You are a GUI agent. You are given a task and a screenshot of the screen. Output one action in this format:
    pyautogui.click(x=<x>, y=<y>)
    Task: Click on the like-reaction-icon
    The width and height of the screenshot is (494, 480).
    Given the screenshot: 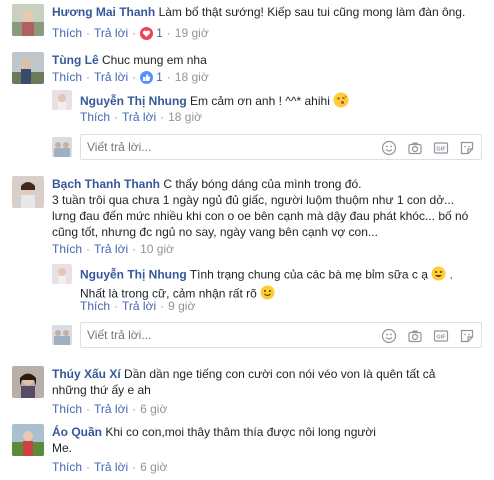 What is the action you would take?
    pyautogui.click(x=147, y=77)
    